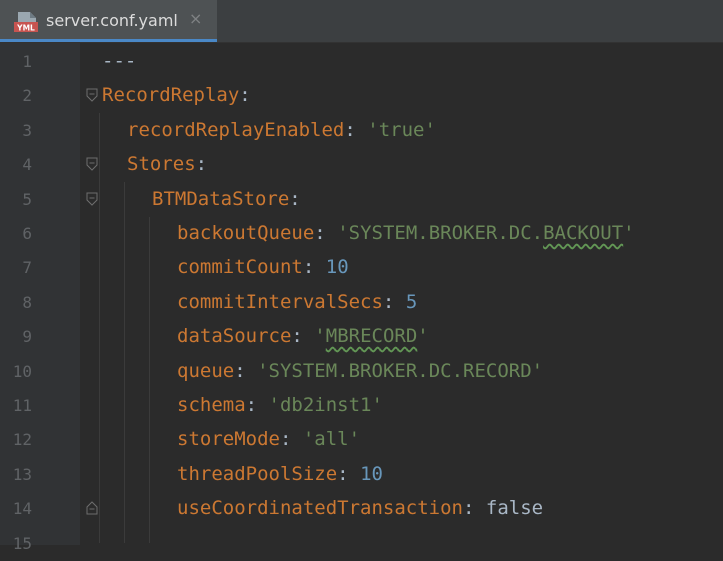  I want to click on line-number: 3, so click(27, 130).